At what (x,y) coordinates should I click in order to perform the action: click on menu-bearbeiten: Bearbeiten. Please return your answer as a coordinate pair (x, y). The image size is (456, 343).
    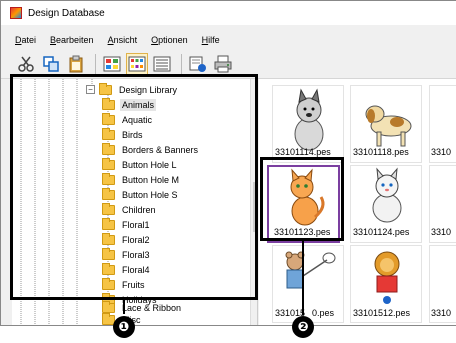
    Looking at the image, I should click on (72, 40).